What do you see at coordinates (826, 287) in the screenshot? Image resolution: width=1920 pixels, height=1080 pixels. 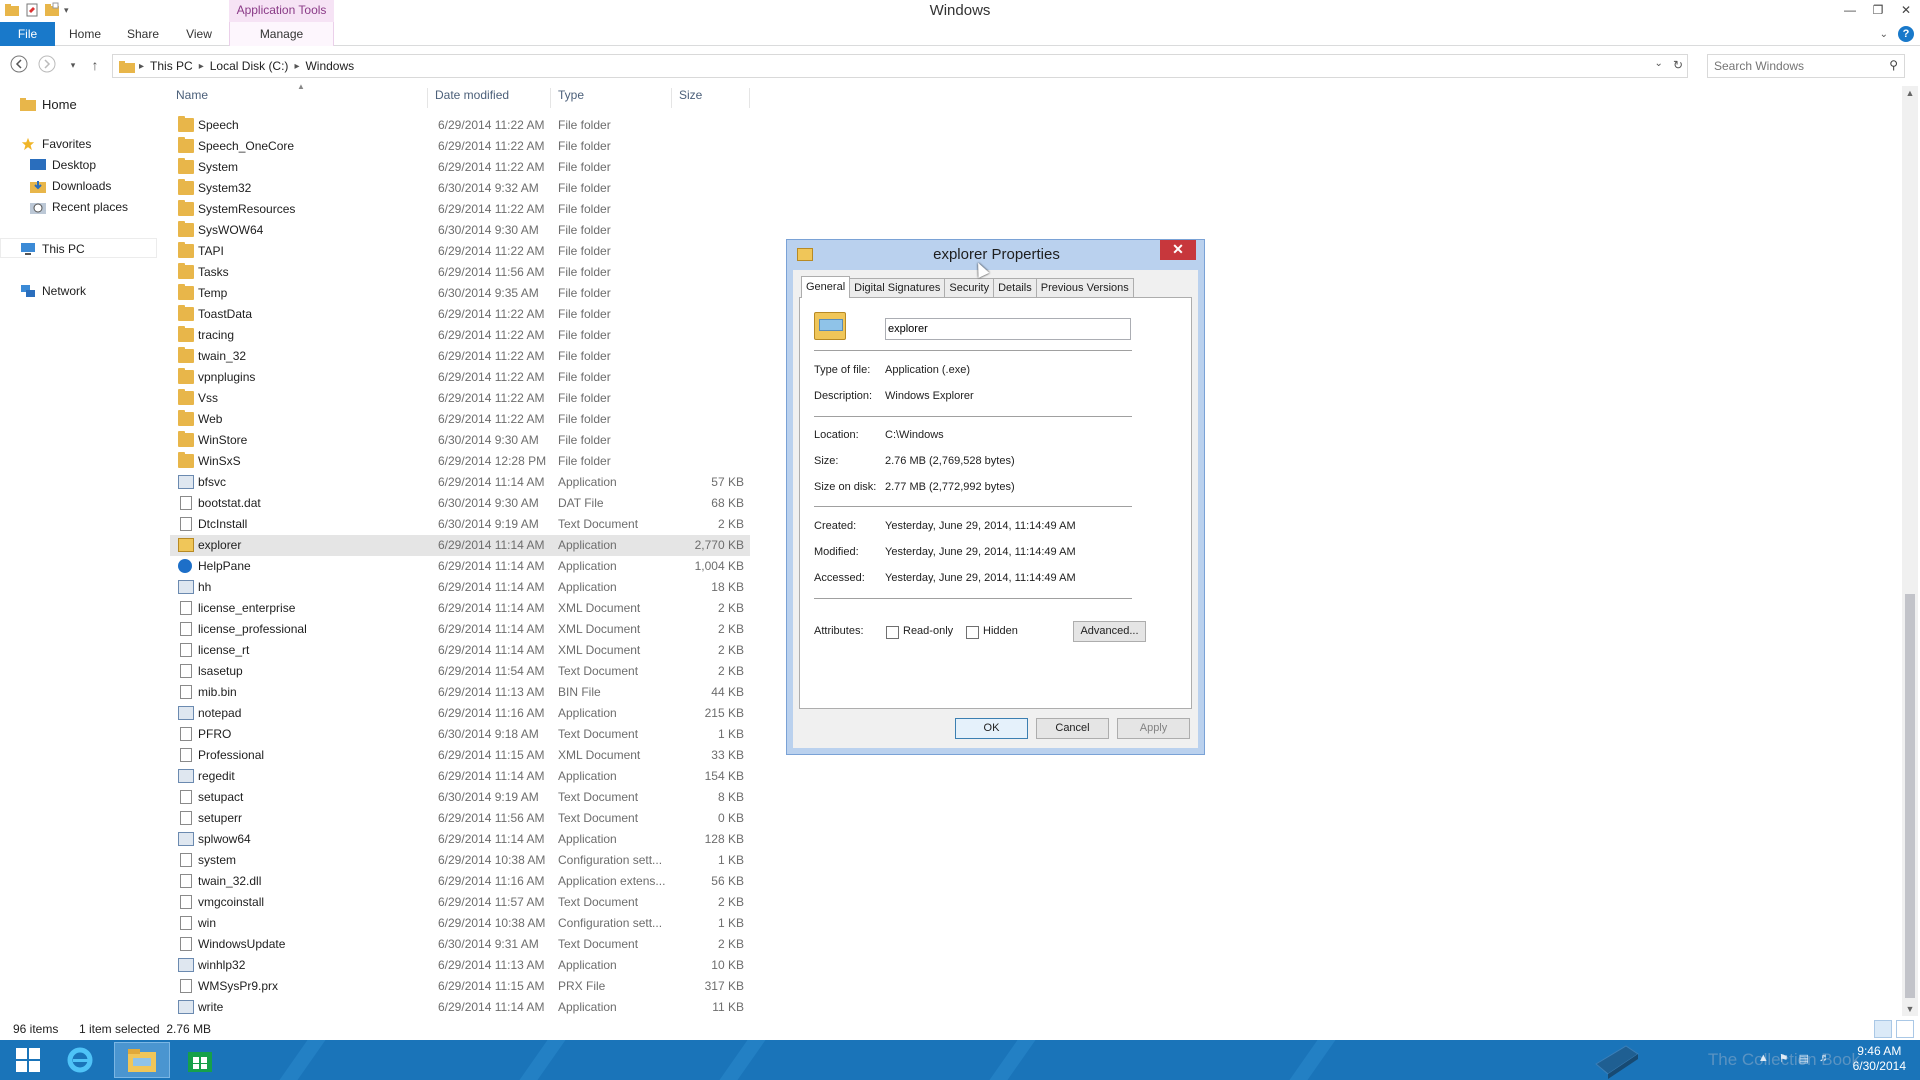 I see `tab-general: General` at bounding box center [826, 287].